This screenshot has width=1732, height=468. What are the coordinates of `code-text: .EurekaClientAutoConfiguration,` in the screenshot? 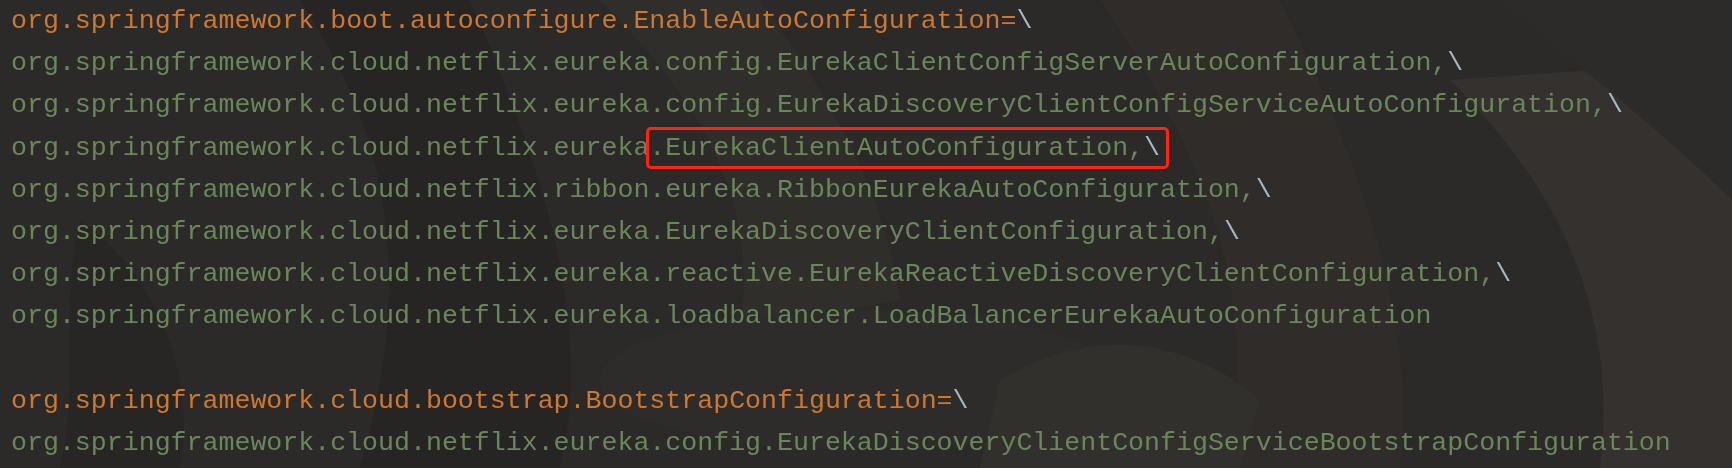 It's located at (897, 148).